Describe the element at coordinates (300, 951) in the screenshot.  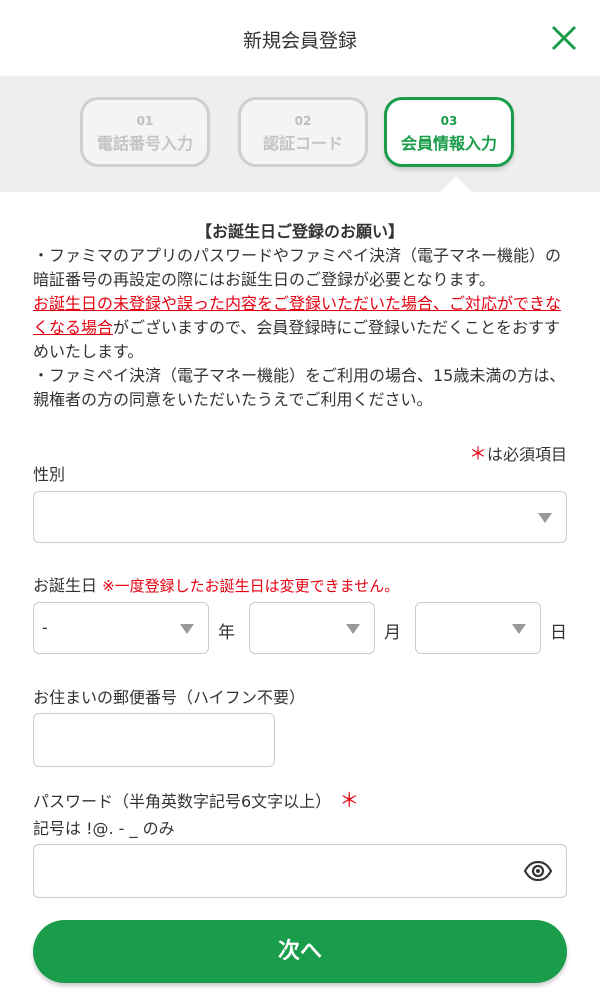
I see `next-button: 次へ` at that location.